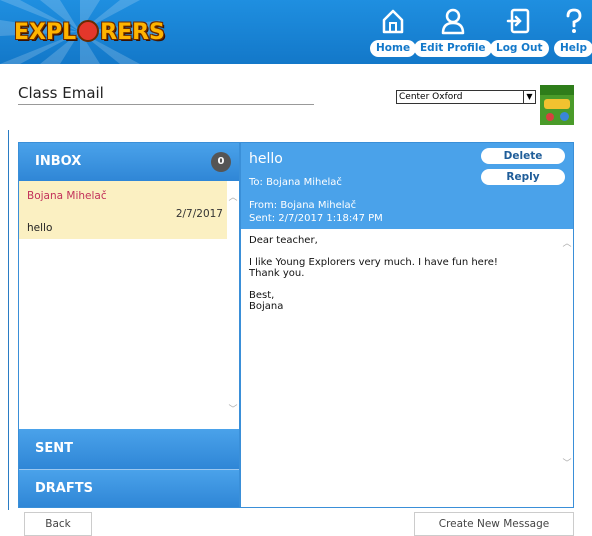  Describe the element at coordinates (58, 524) in the screenshot. I see `back-button: Back` at that location.